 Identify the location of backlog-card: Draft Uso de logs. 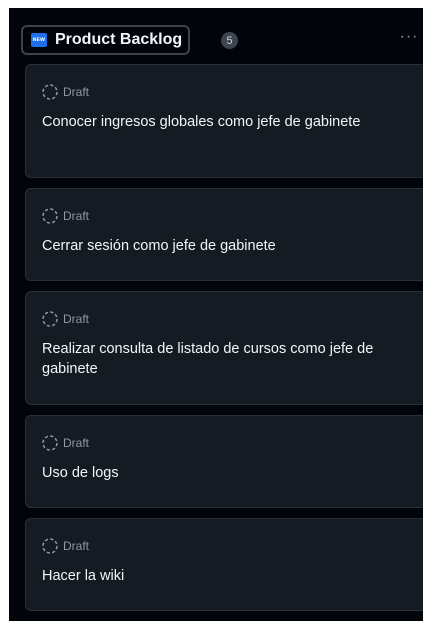
(224, 461).